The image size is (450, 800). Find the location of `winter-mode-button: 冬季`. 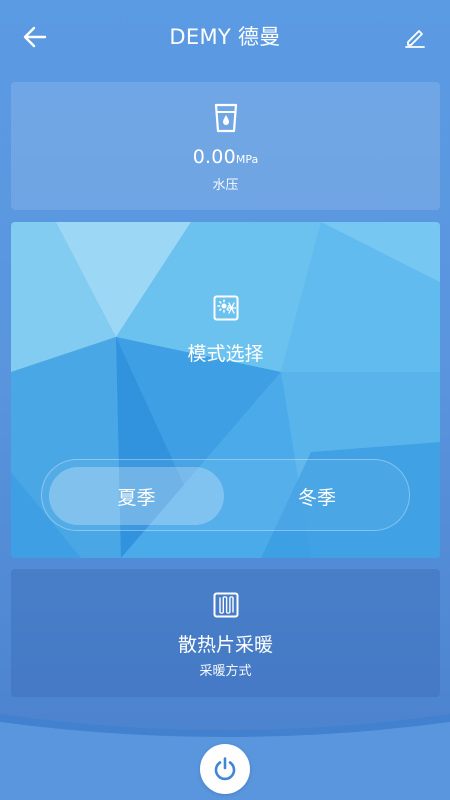

winter-mode-button: 冬季 is located at coordinates (317, 496).